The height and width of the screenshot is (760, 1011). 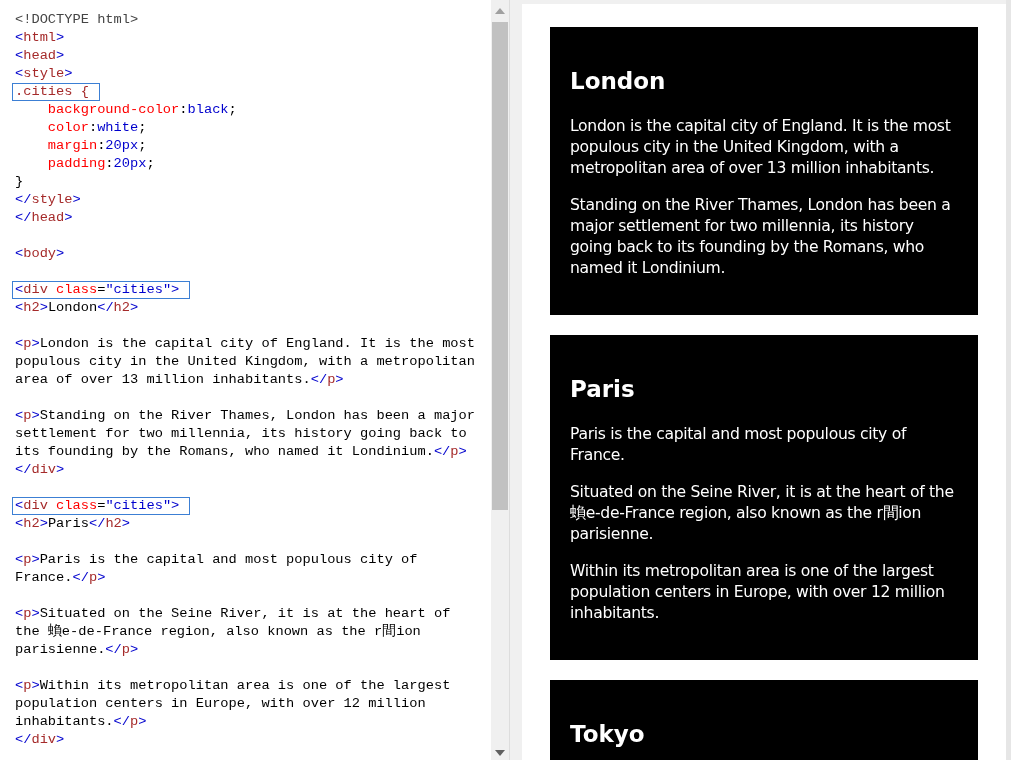 I want to click on code-line: <body>, so click(x=40, y=254).